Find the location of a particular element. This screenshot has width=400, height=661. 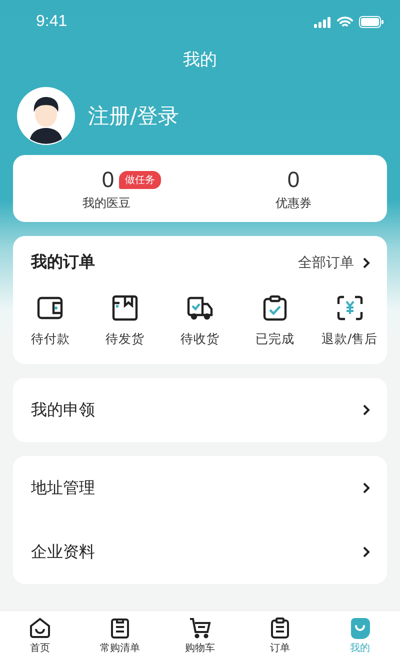

tab-item: 购物车 is located at coordinates (200, 636).